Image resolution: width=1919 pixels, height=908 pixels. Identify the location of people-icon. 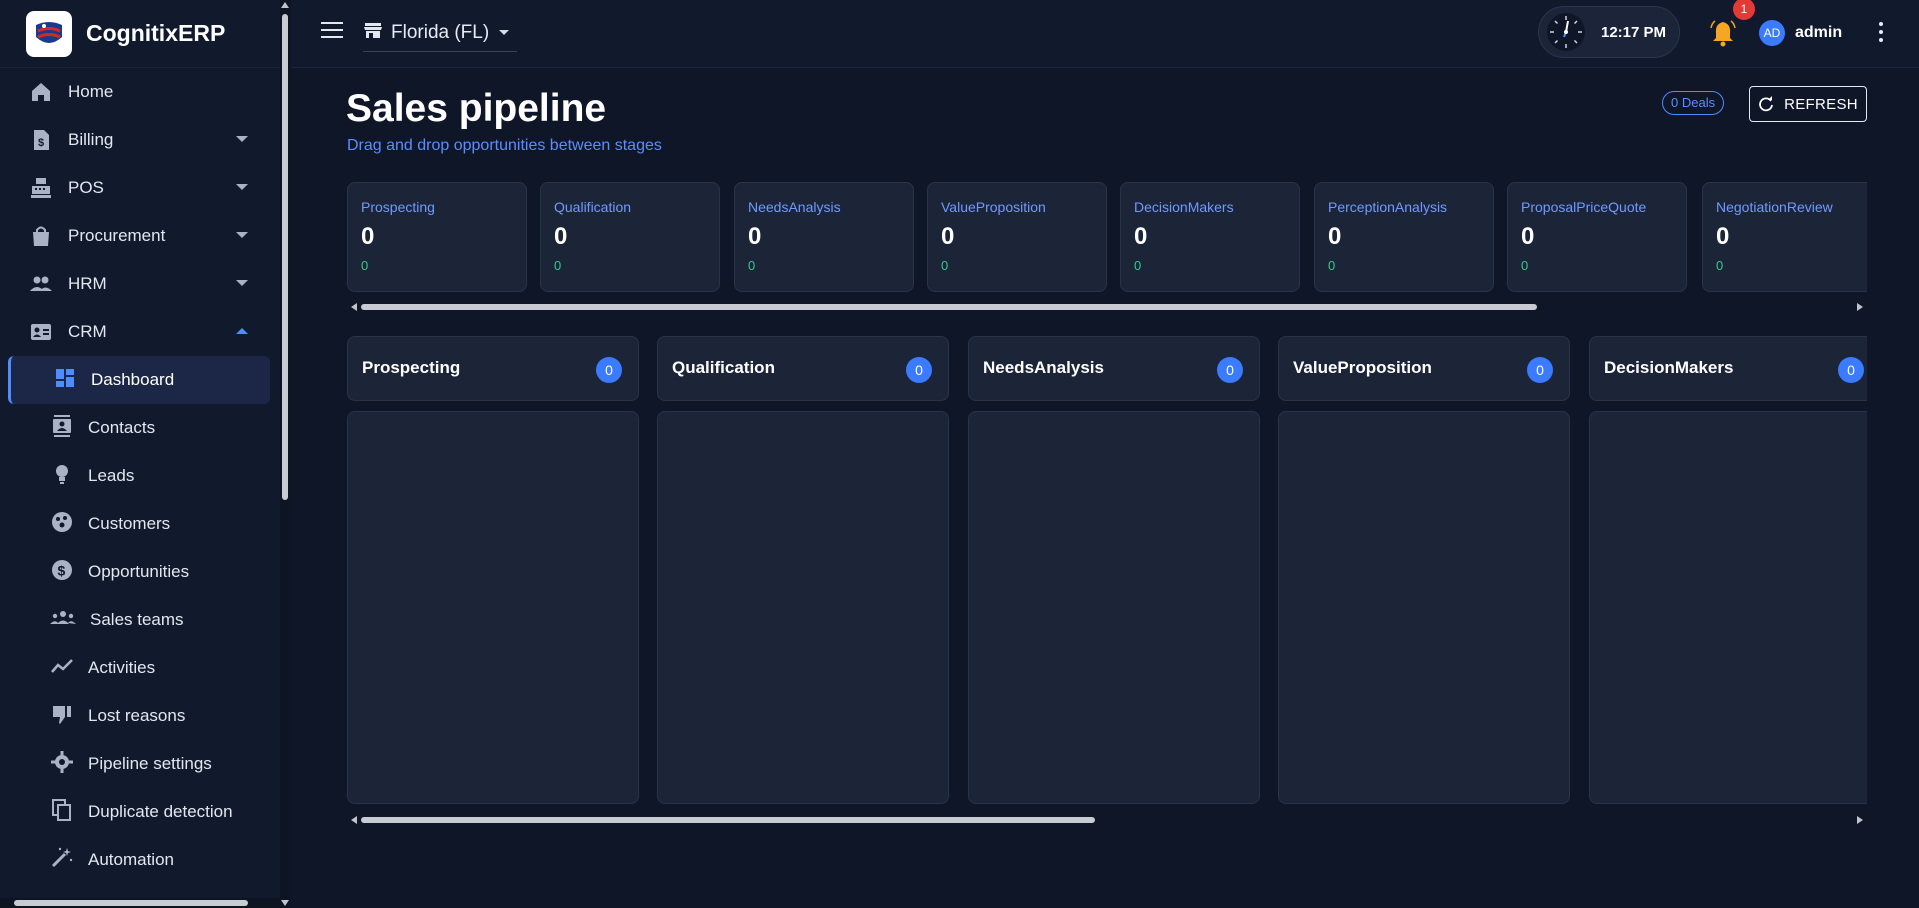
(41, 284).